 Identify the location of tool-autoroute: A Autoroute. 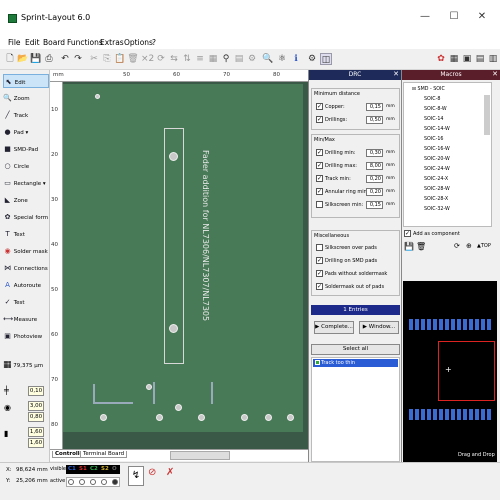
(26, 285).